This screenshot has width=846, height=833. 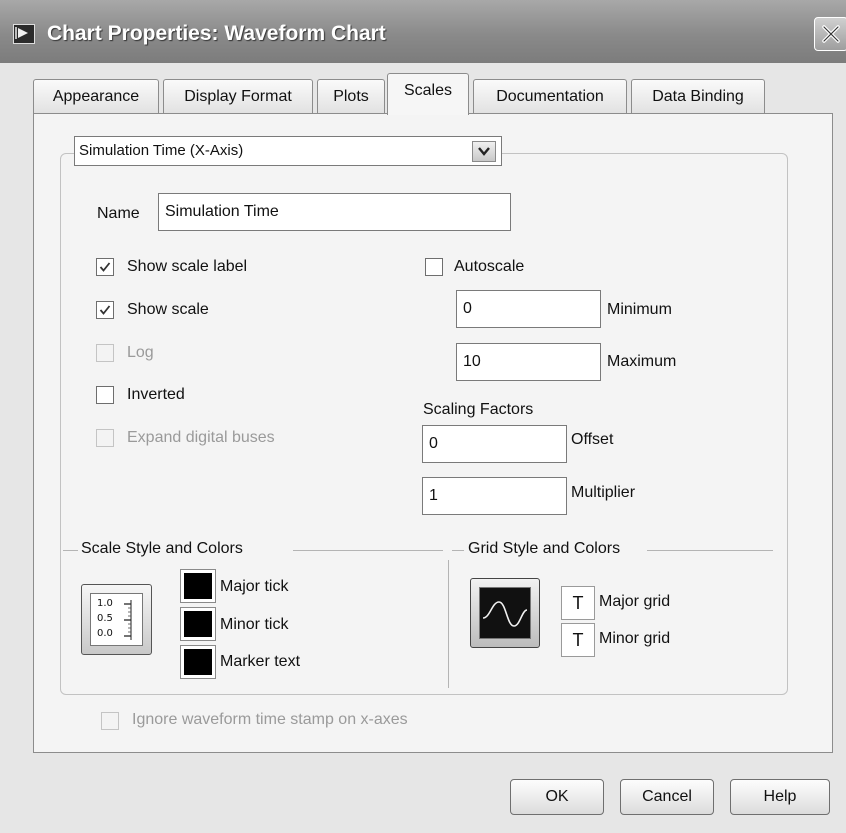 What do you see at coordinates (288, 151) in the screenshot?
I see `axis-select: Simulation Time (X-Axis)` at bounding box center [288, 151].